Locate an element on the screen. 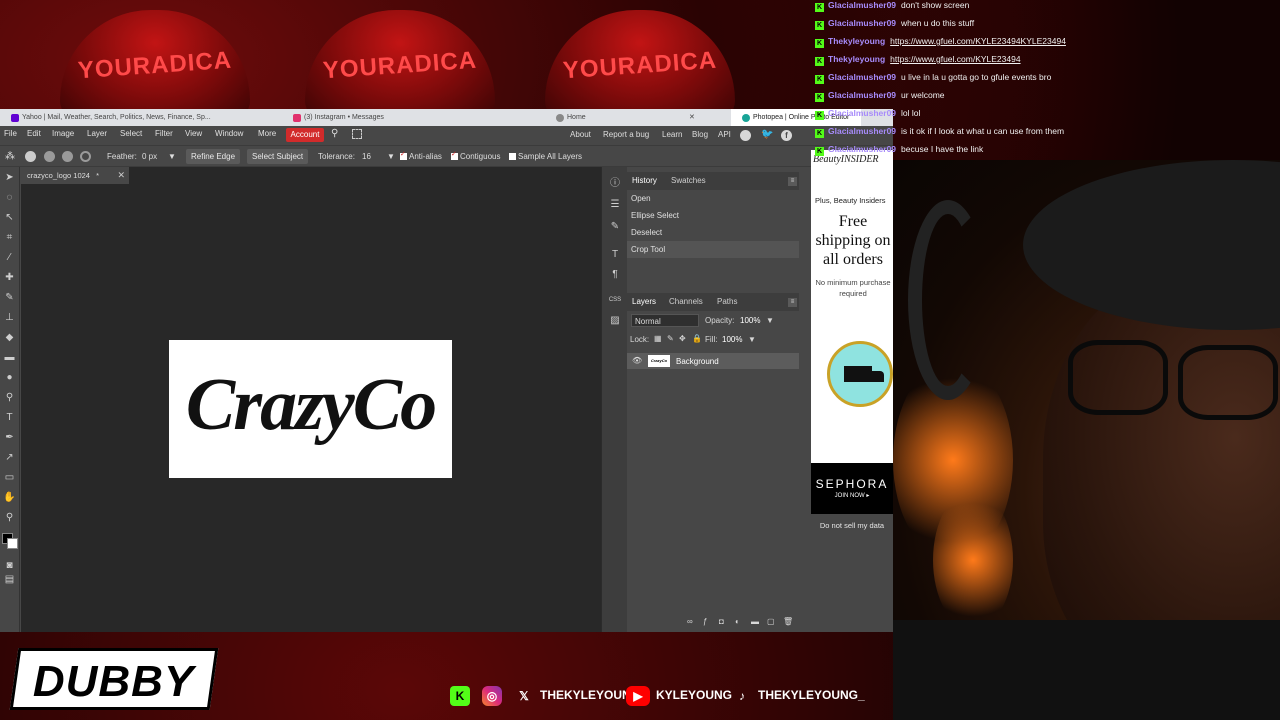 Image resolution: width=1280 pixels, height=720 pixels. chat-link: https://www.gfuel.com/KYLE23494KYLE23494 is located at coordinates (978, 41).